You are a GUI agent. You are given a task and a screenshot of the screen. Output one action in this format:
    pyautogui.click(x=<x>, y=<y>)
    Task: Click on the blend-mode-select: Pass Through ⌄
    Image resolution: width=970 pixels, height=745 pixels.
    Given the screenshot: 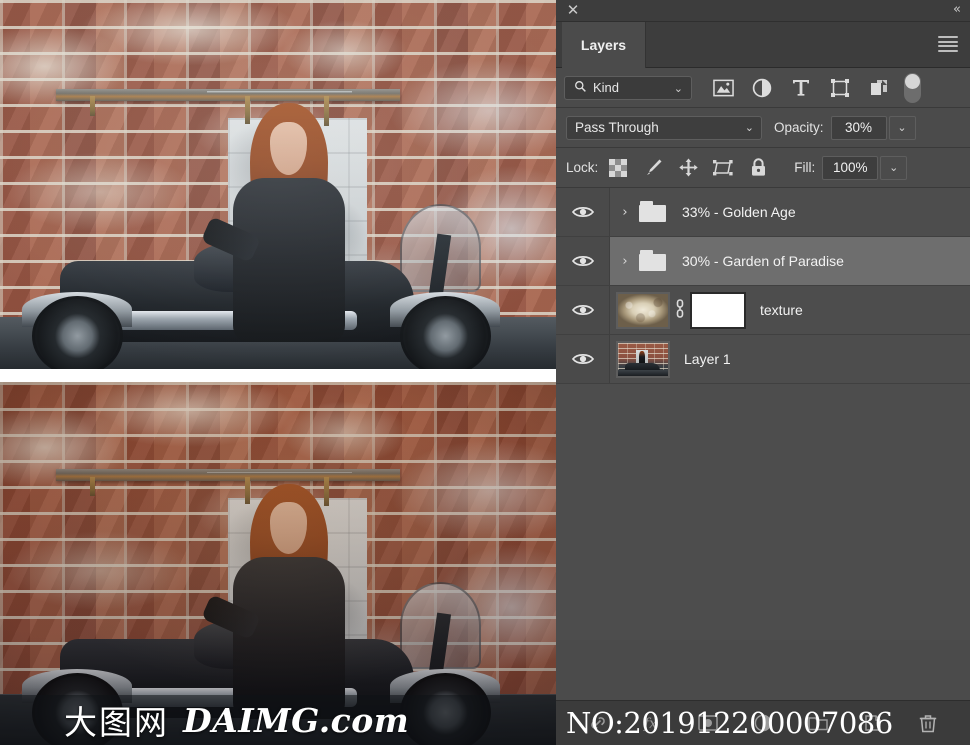 What is the action you would take?
    pyautogui.click(x=664, y=127)
    